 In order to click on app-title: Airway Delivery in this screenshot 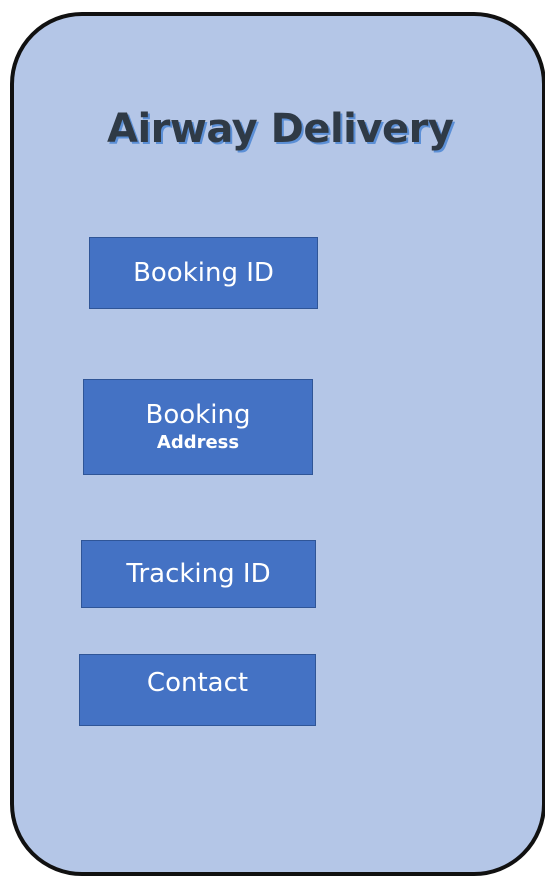, I will do `click(280, 129)`.